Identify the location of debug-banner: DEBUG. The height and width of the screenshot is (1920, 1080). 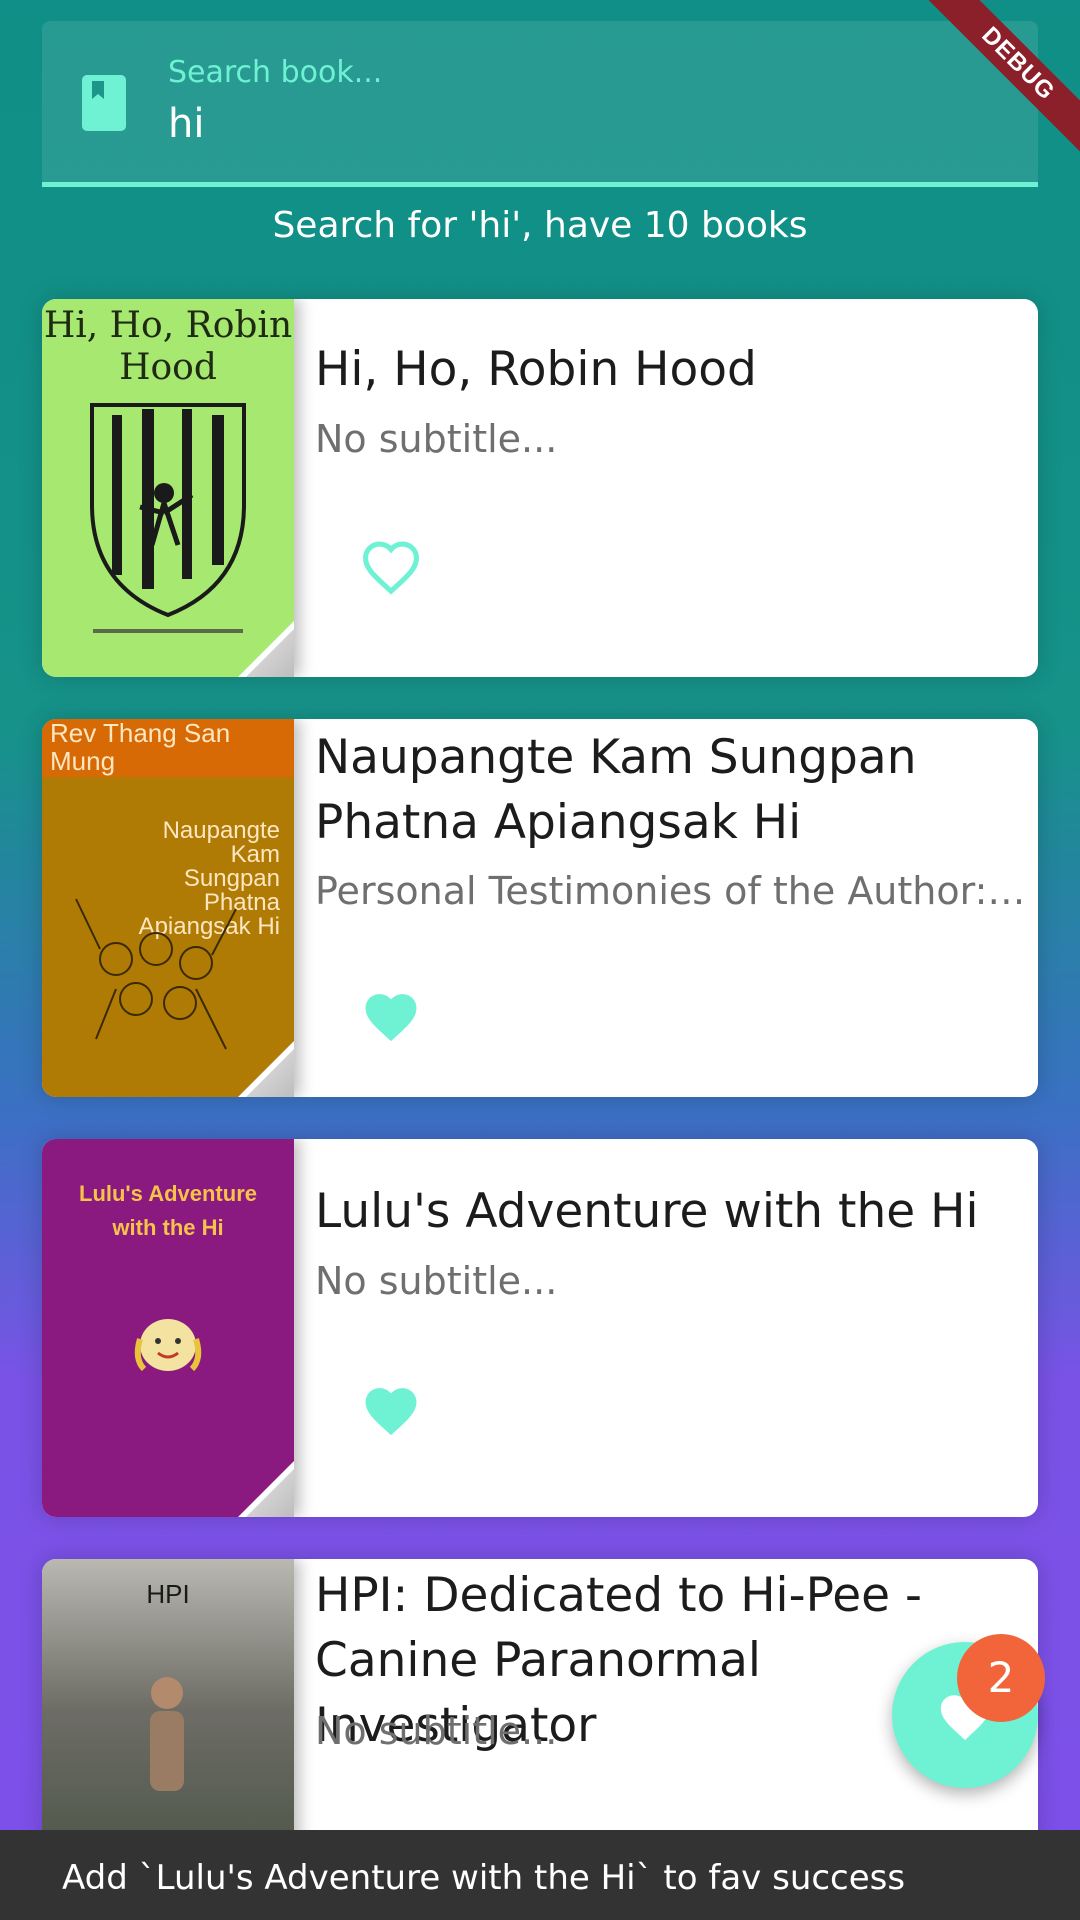
(1000, 80).